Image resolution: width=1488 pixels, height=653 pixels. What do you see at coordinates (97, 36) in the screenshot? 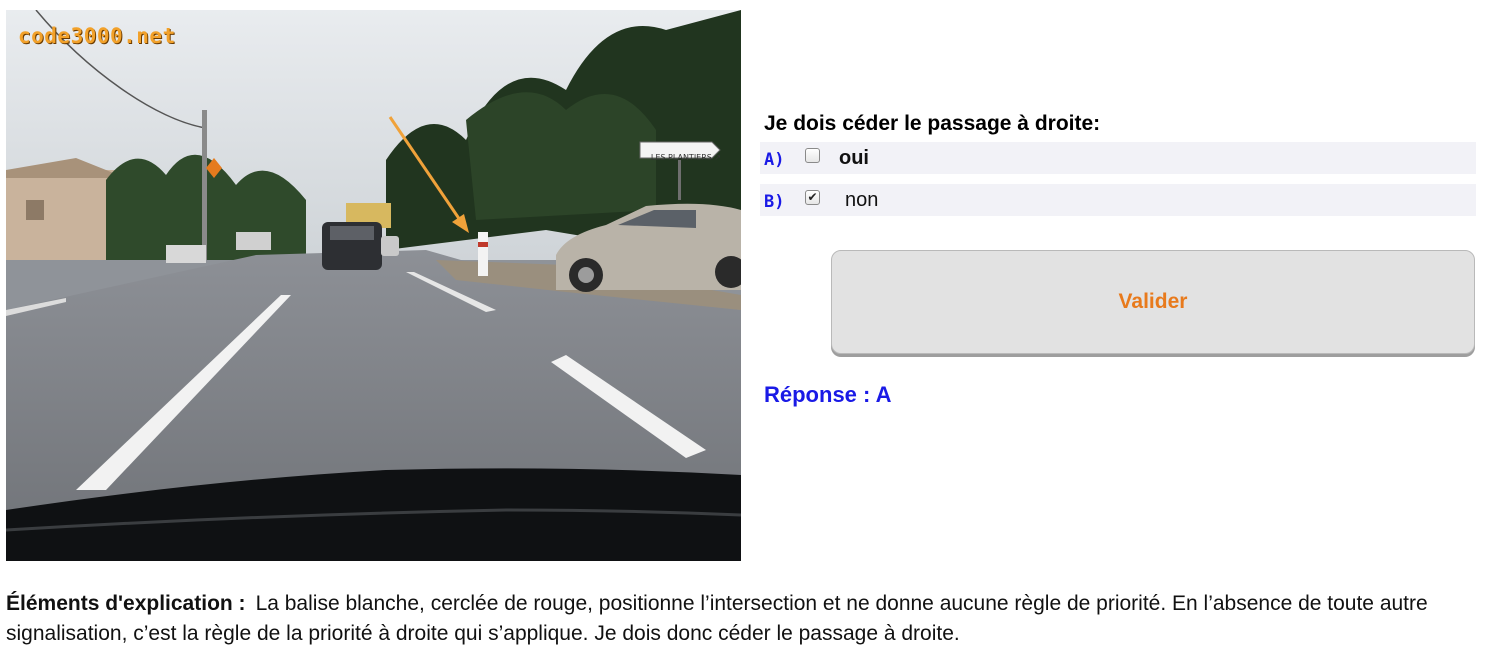
I see `site-watermark: code3000.net` at bounding box center [97, 36].